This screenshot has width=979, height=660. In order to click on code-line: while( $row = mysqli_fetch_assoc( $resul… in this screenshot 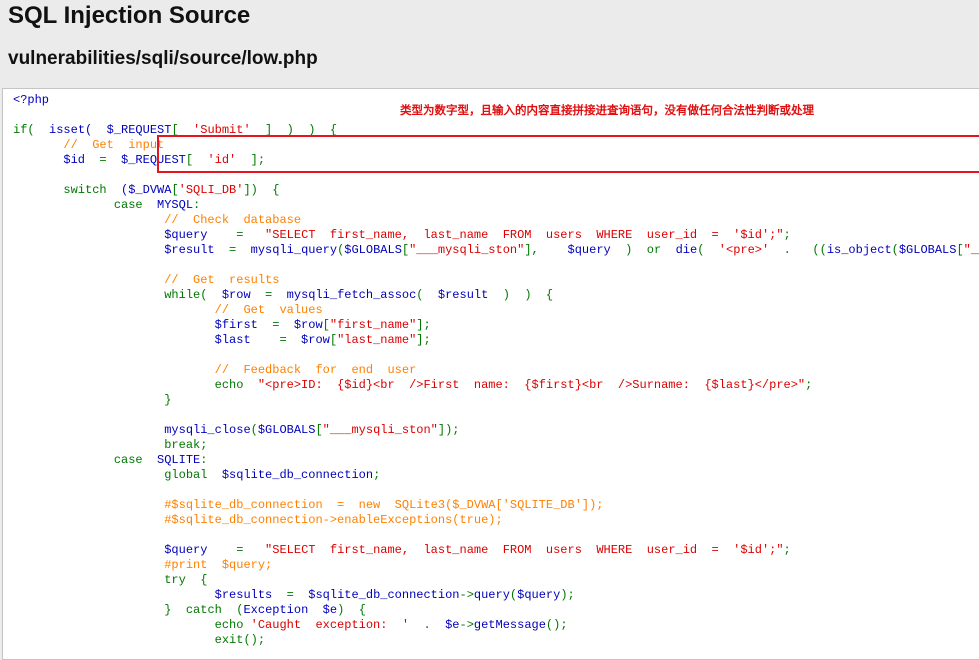, I will do `click(283, 295)`.